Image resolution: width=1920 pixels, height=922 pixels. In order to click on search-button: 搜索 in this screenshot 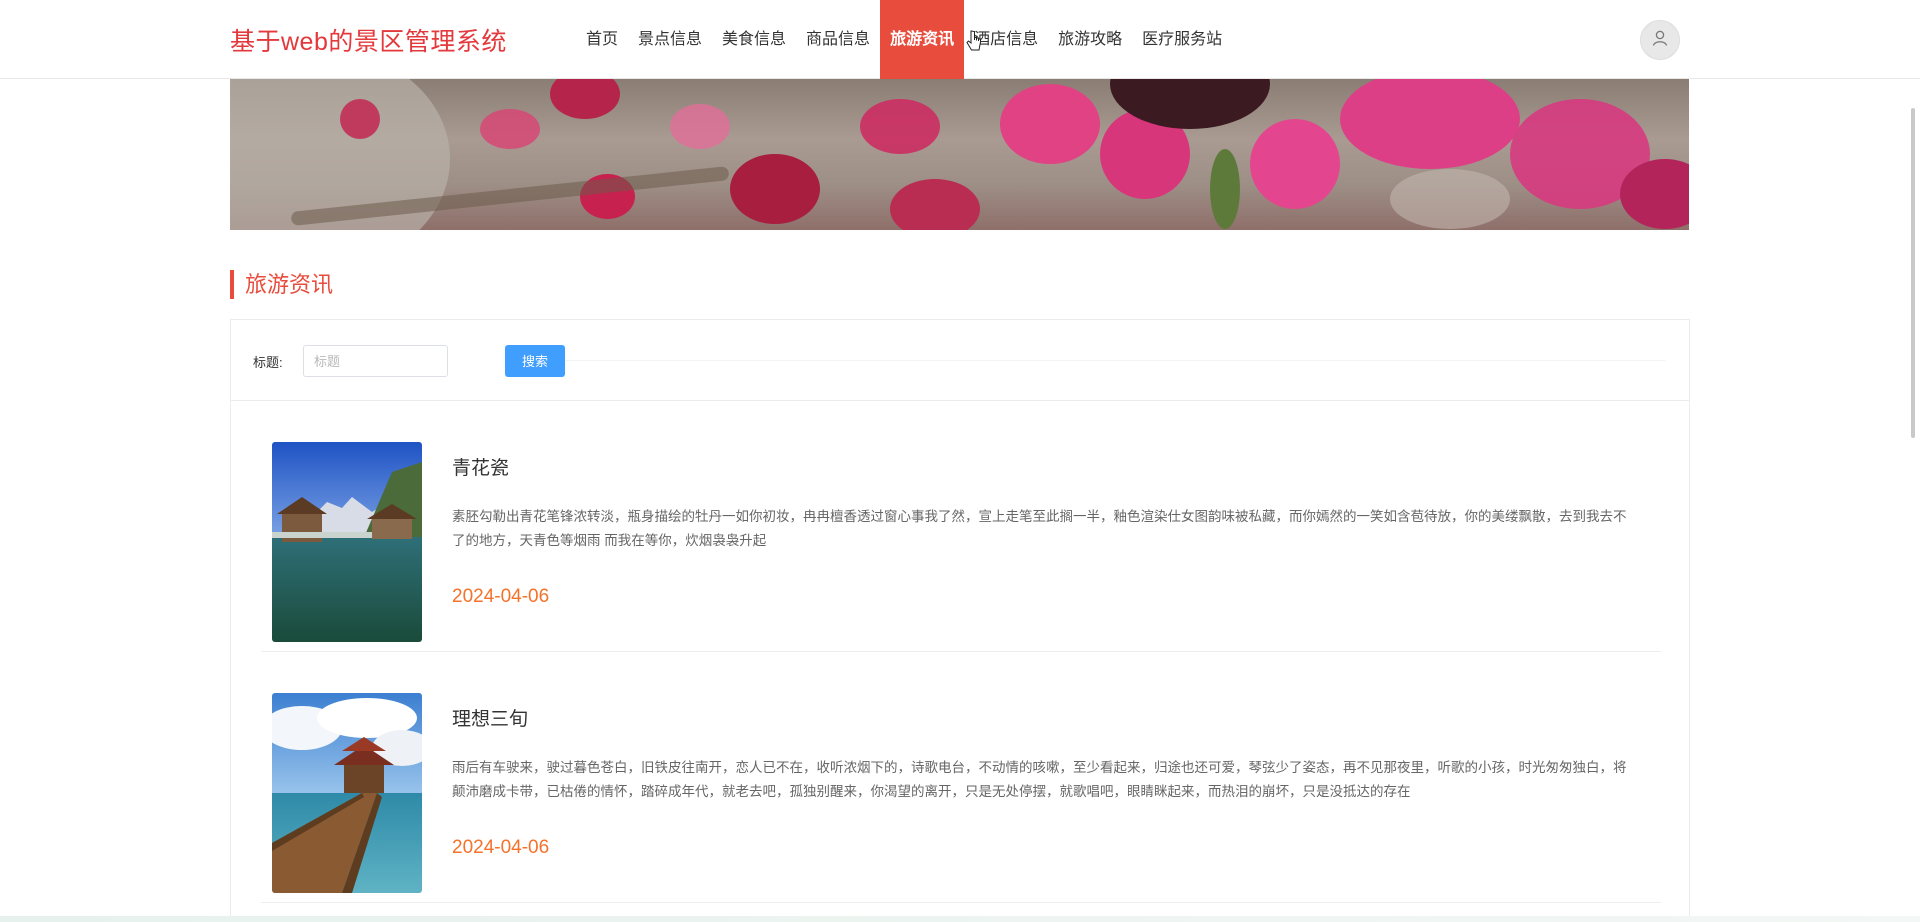, I will do `click(535, 361)`.